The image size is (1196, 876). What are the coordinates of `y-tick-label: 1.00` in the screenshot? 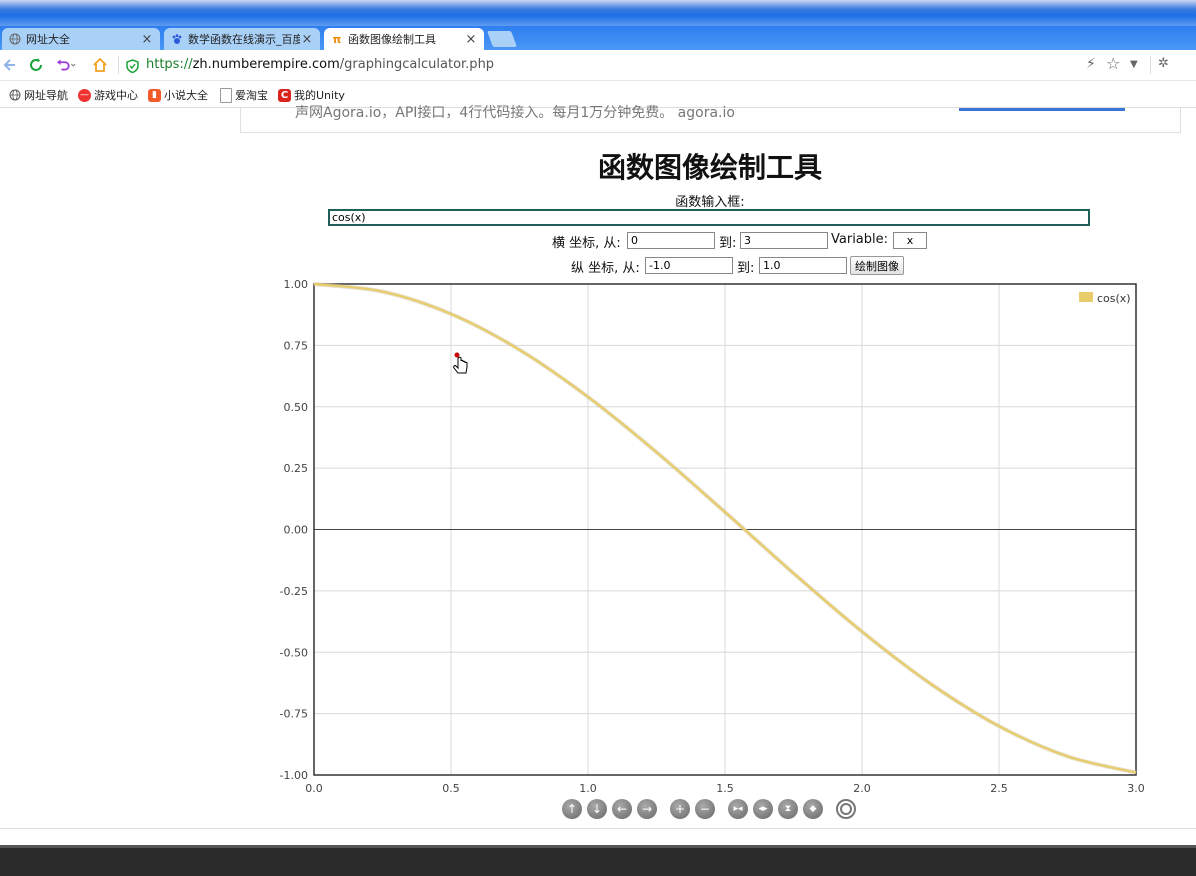 It's located at (296, 284).